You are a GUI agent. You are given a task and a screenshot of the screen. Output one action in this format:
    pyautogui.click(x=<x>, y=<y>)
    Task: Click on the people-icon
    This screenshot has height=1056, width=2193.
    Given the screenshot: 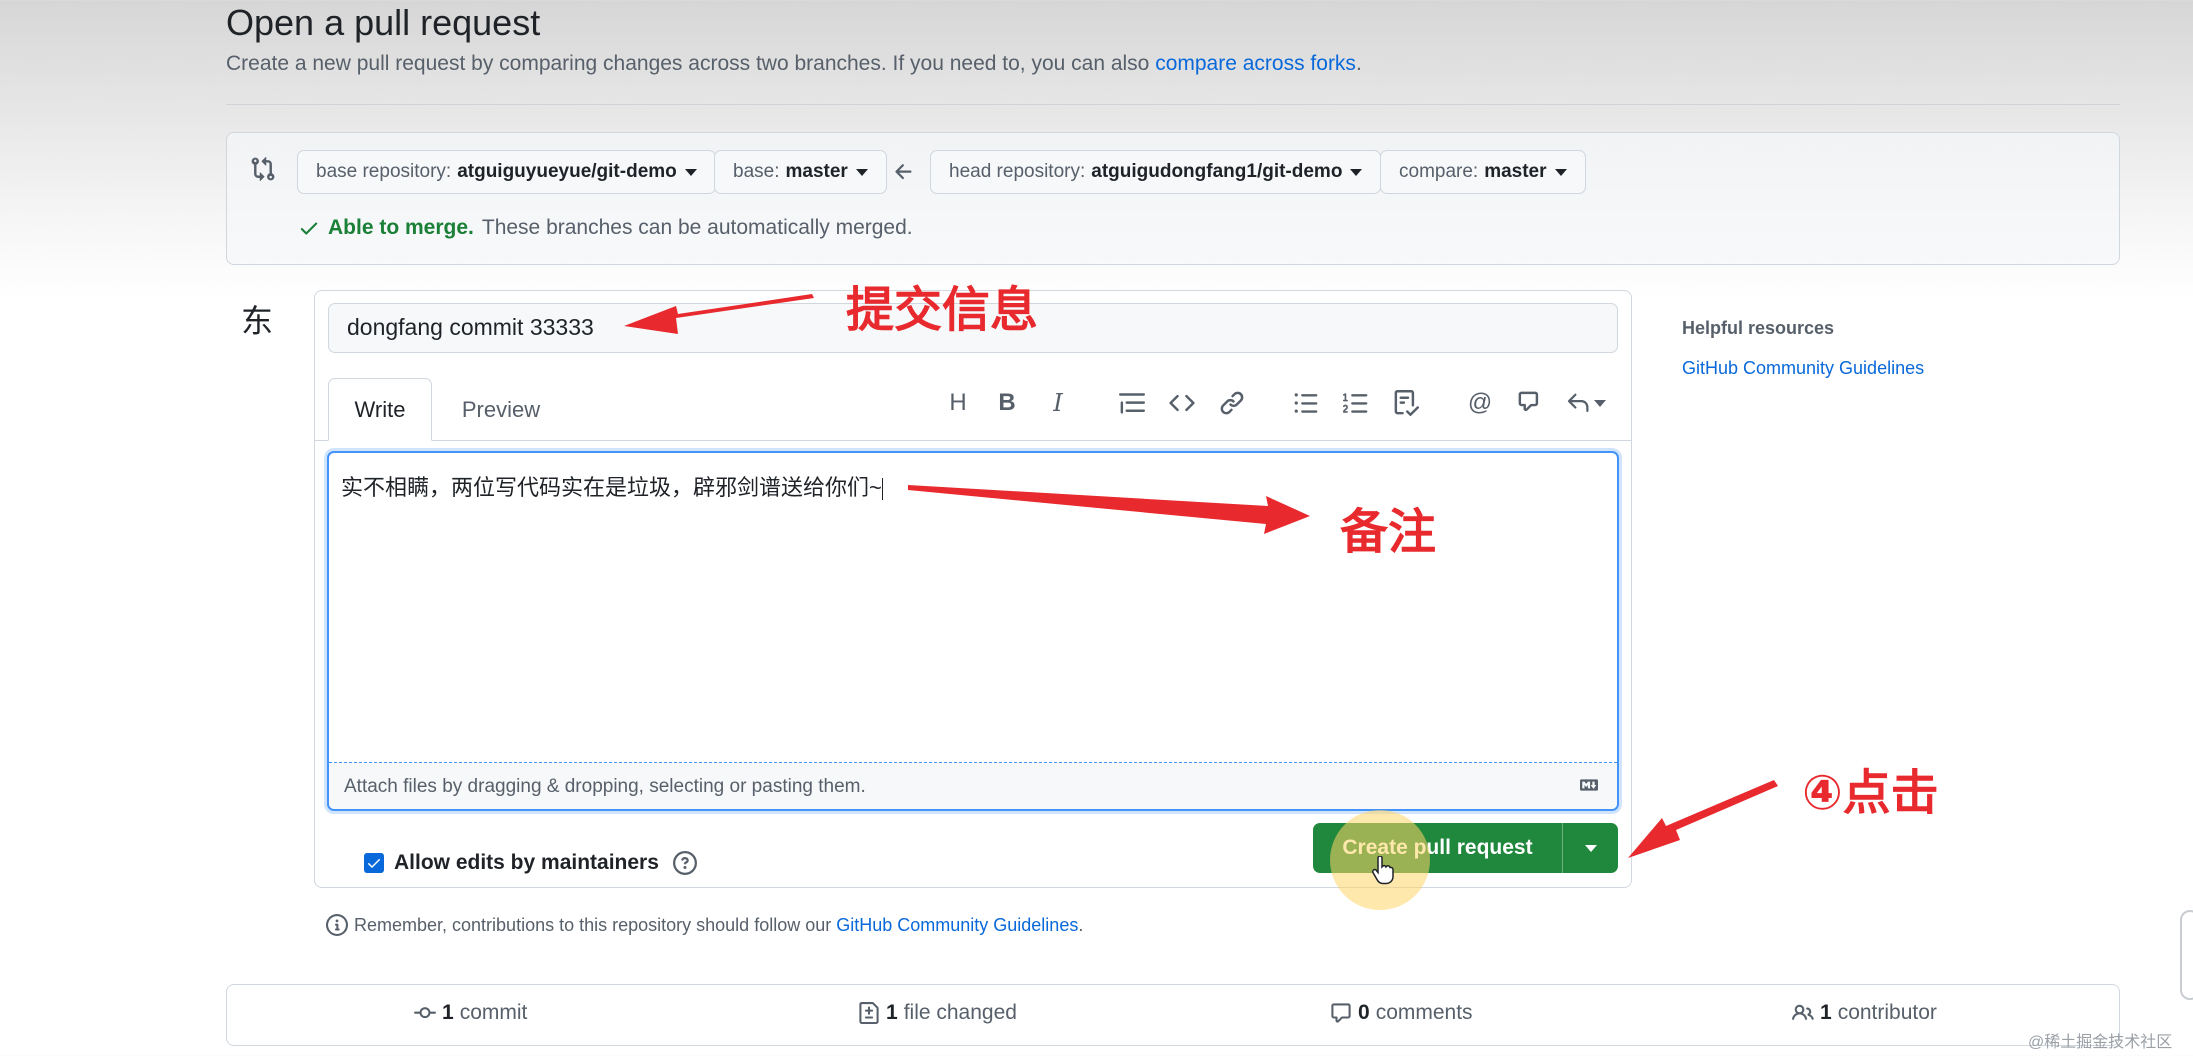 What is the action you would take?
    pyautogui.click(x=1803, y=1012)
    